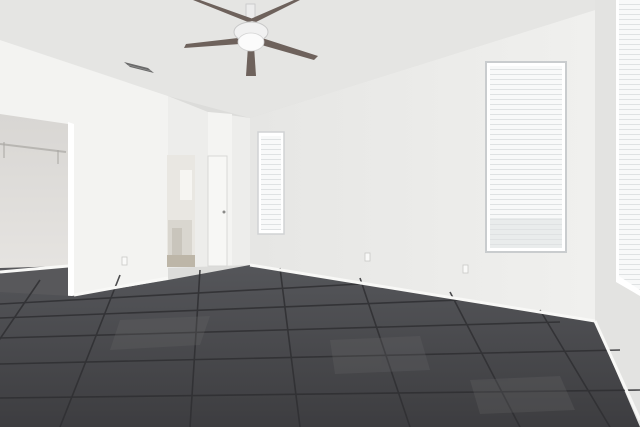  I want to click on window-large, so click(526, 157).